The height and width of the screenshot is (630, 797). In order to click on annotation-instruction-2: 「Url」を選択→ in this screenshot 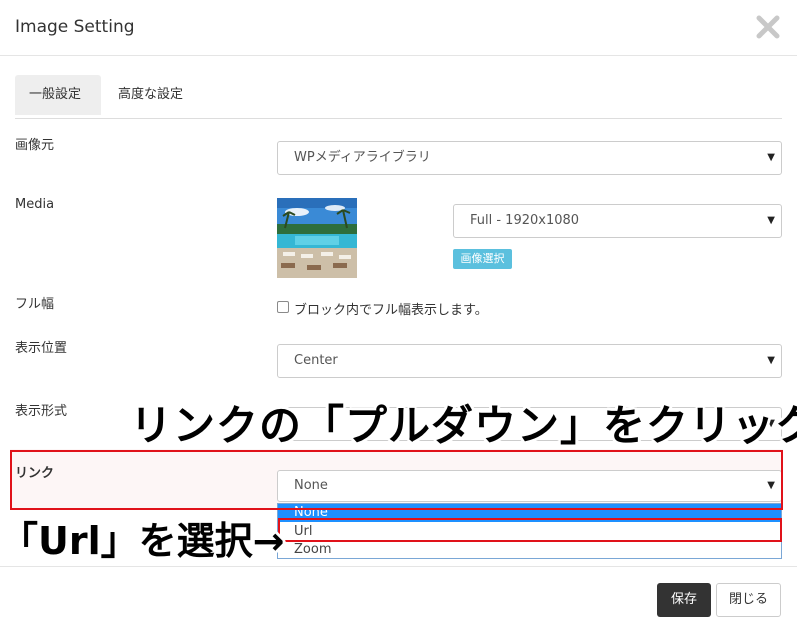, I will do `click(142, 541)`.